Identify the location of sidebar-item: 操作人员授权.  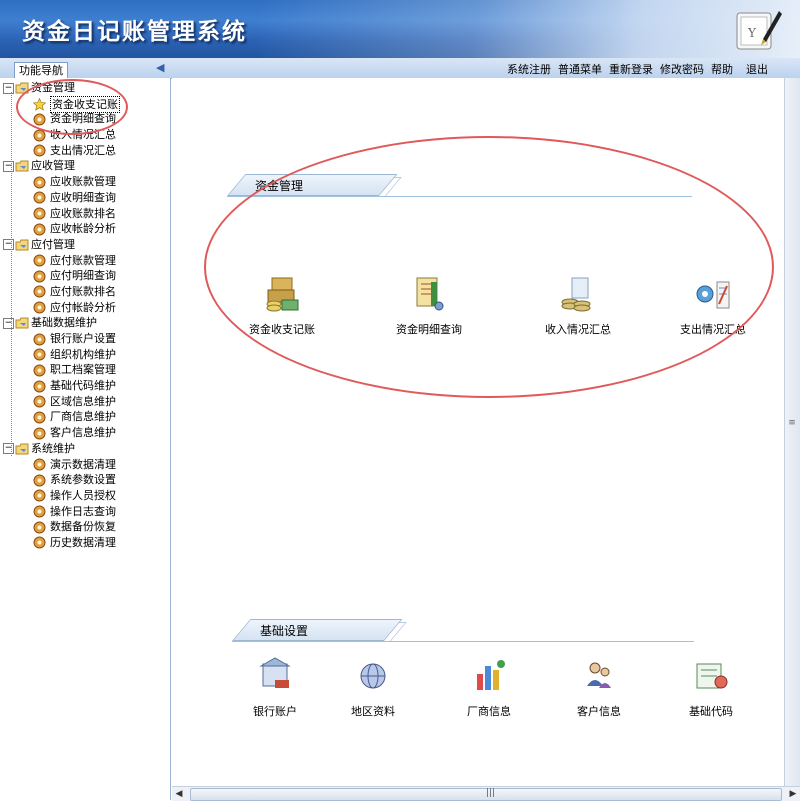
(61, 496).